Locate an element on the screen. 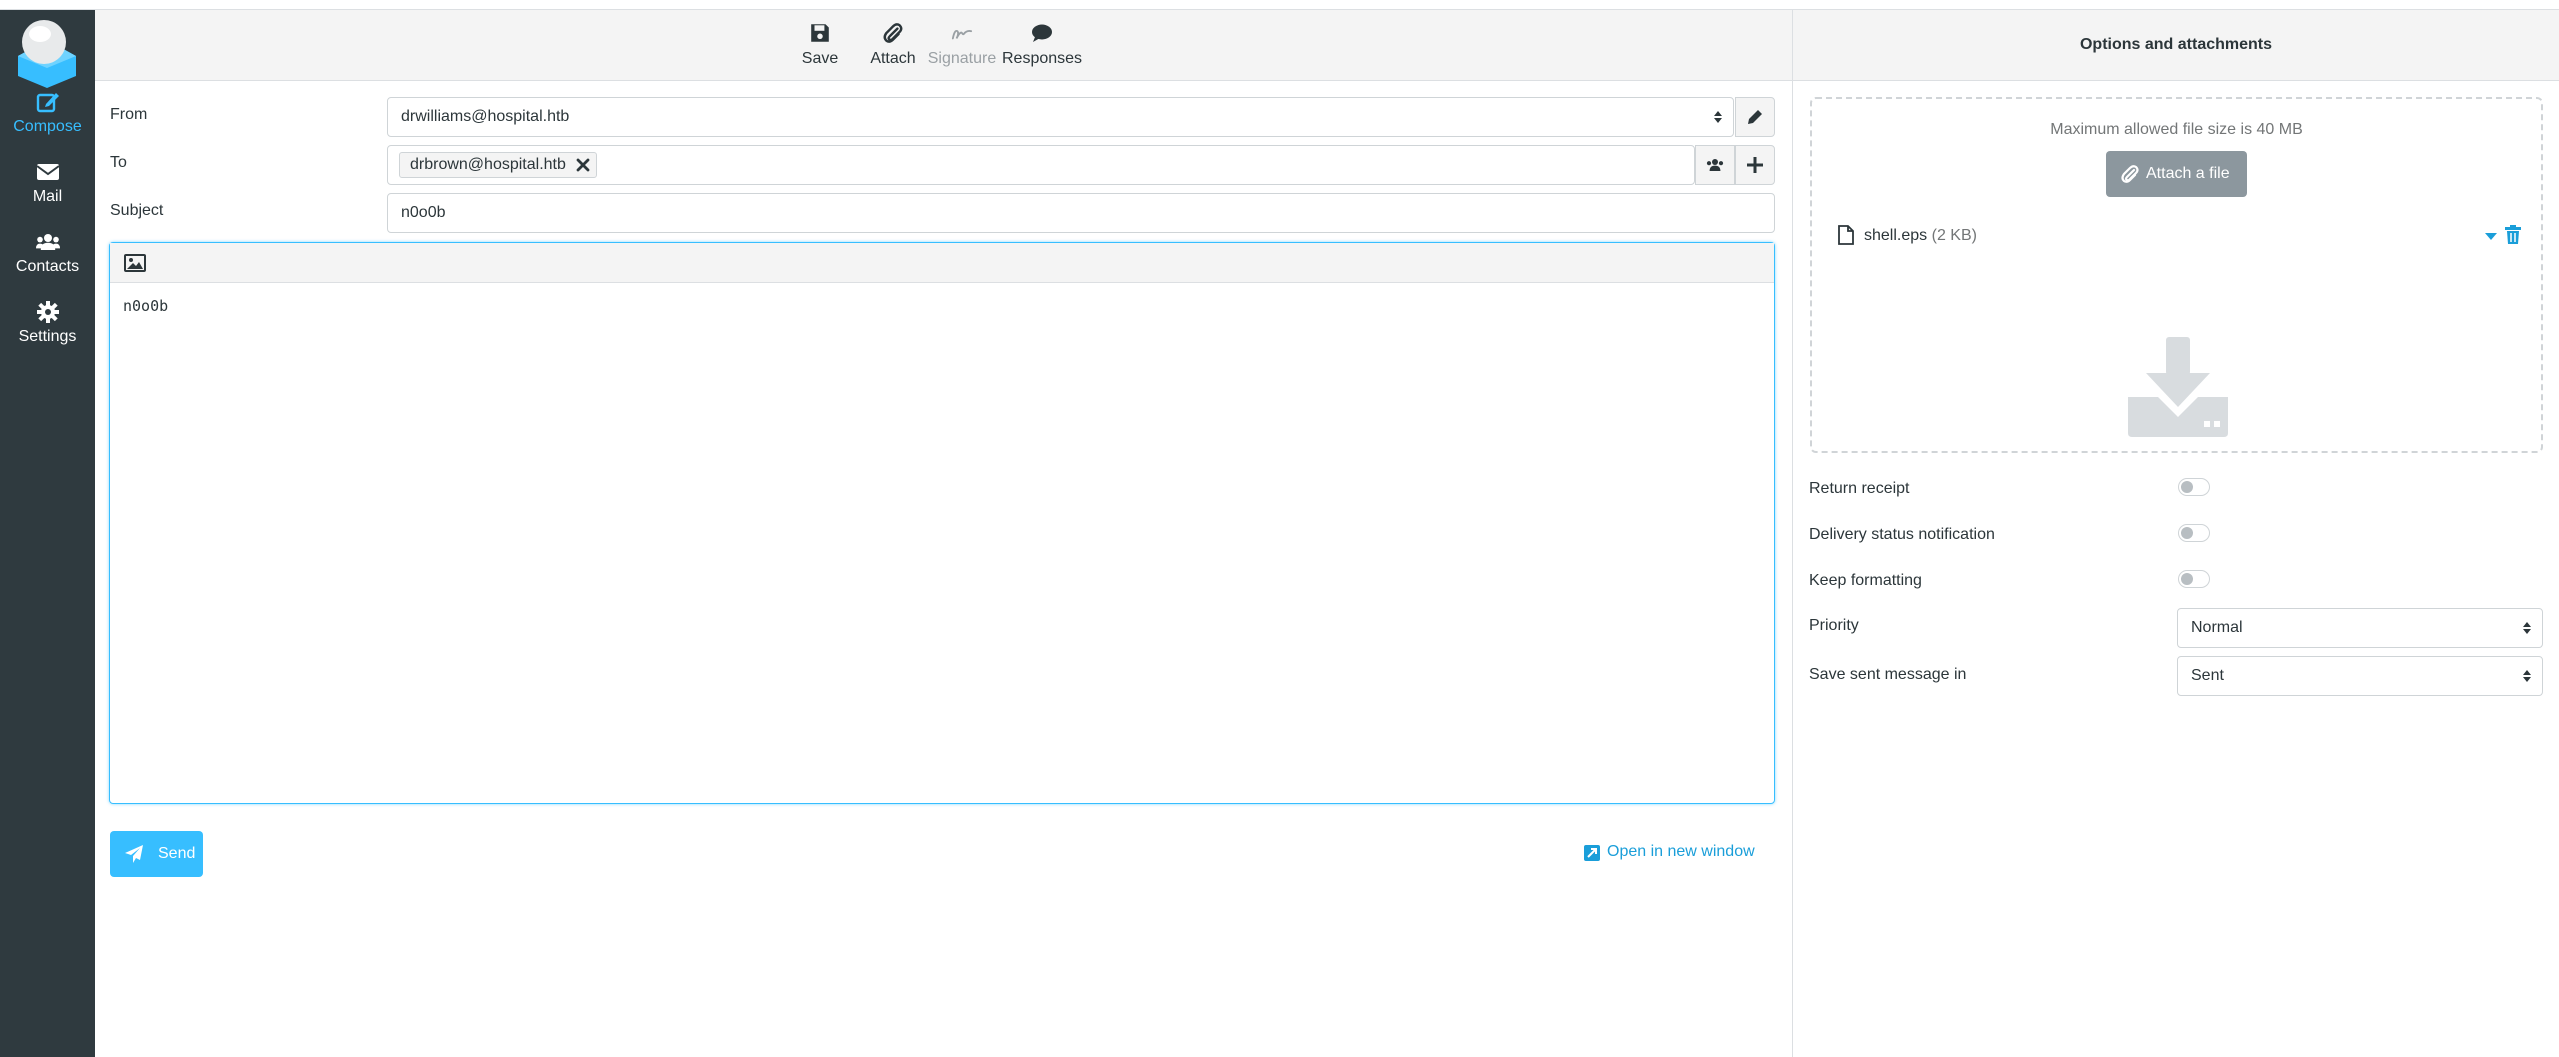  roundcube-logo is located at coordinates (47, 54).